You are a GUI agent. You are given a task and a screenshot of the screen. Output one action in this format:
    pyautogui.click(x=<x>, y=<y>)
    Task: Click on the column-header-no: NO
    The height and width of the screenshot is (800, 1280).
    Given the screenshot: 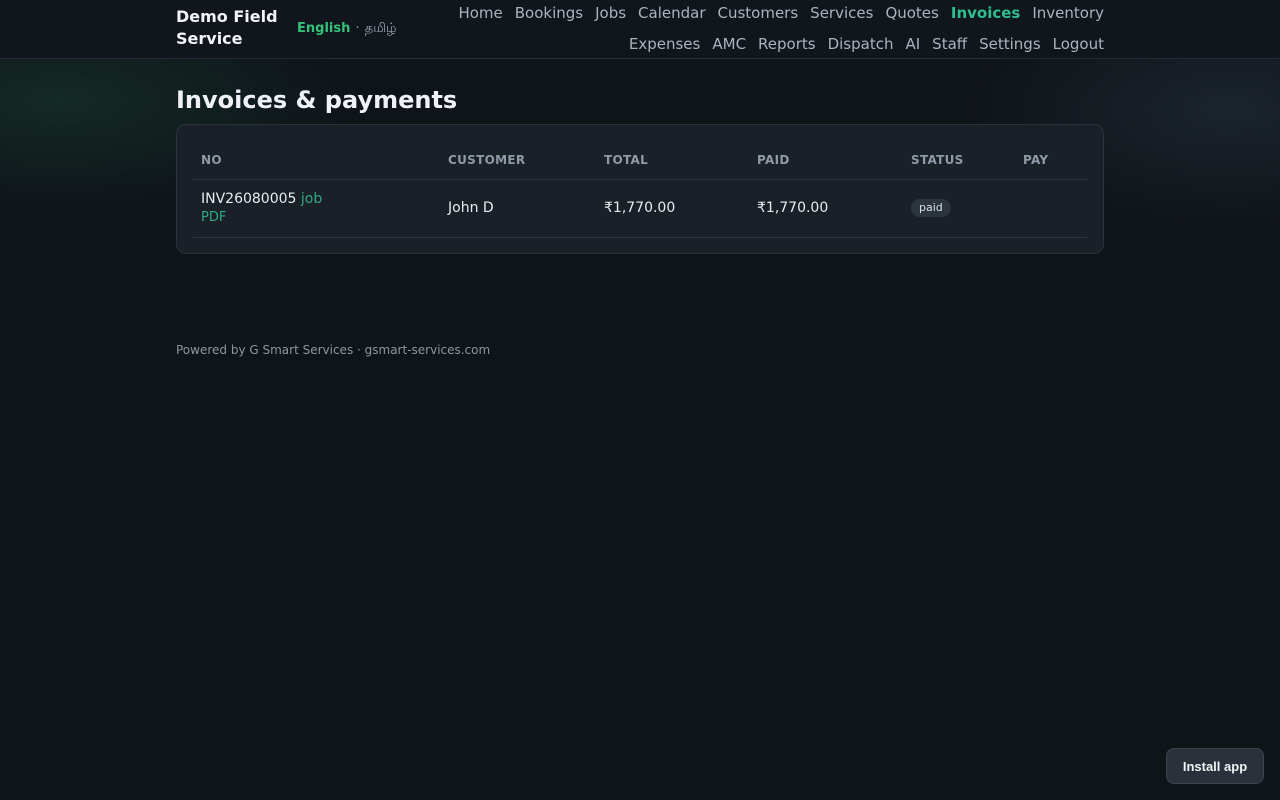 What is the action you would take?
    pyautogui.click(x=316, y=160)
    